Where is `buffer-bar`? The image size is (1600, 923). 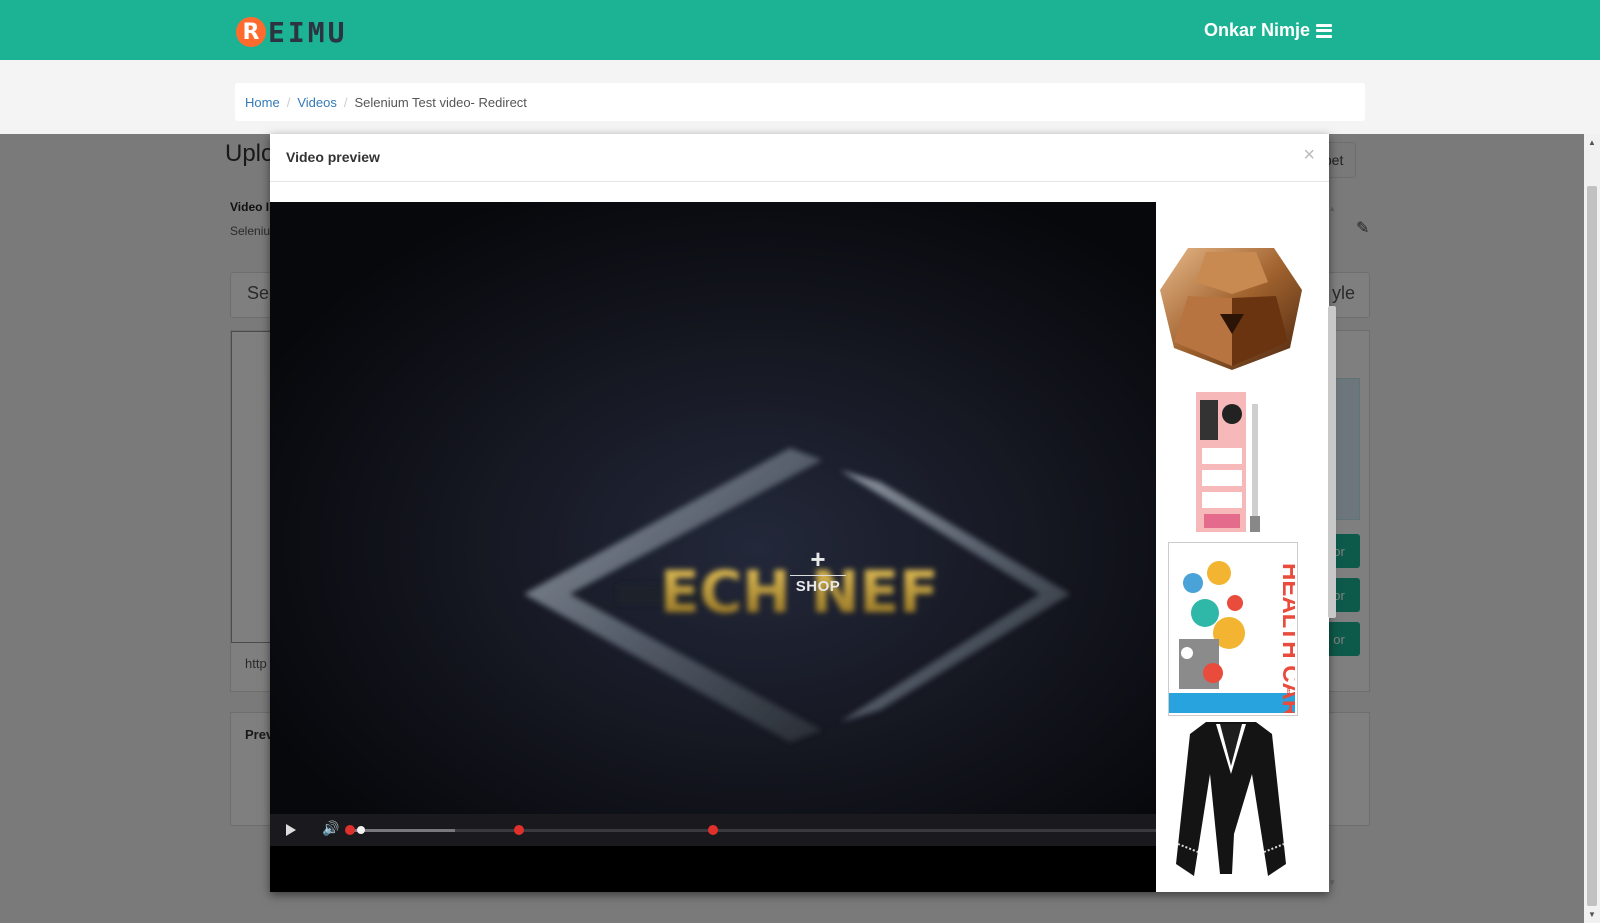
buffer-bar is located at coordinates (402, 830).